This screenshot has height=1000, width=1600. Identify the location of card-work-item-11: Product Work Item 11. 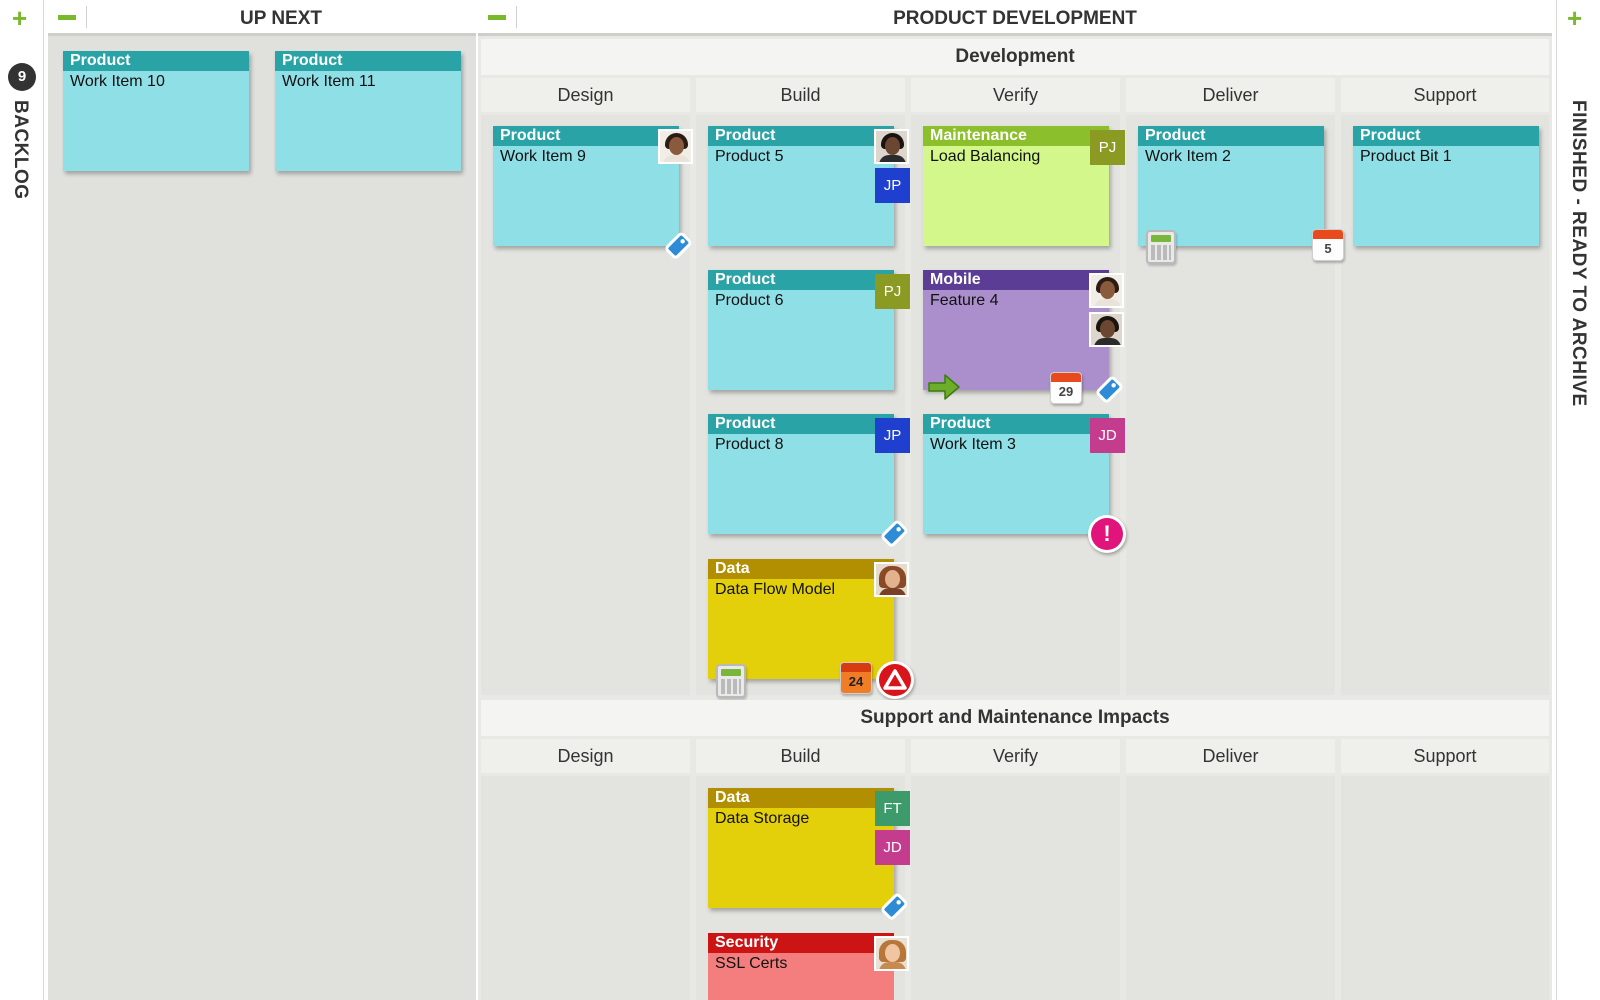
(368, 111).